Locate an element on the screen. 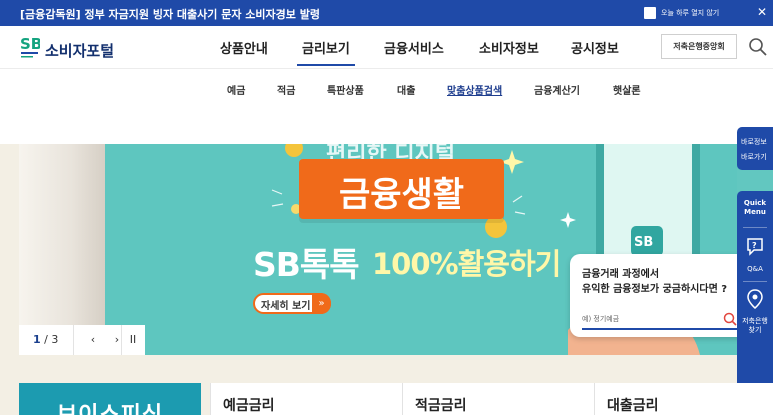 The width and height of the screenshot is (773, 415). subnav-calculator: 금융계산기 is located at coordinates (557, 89).